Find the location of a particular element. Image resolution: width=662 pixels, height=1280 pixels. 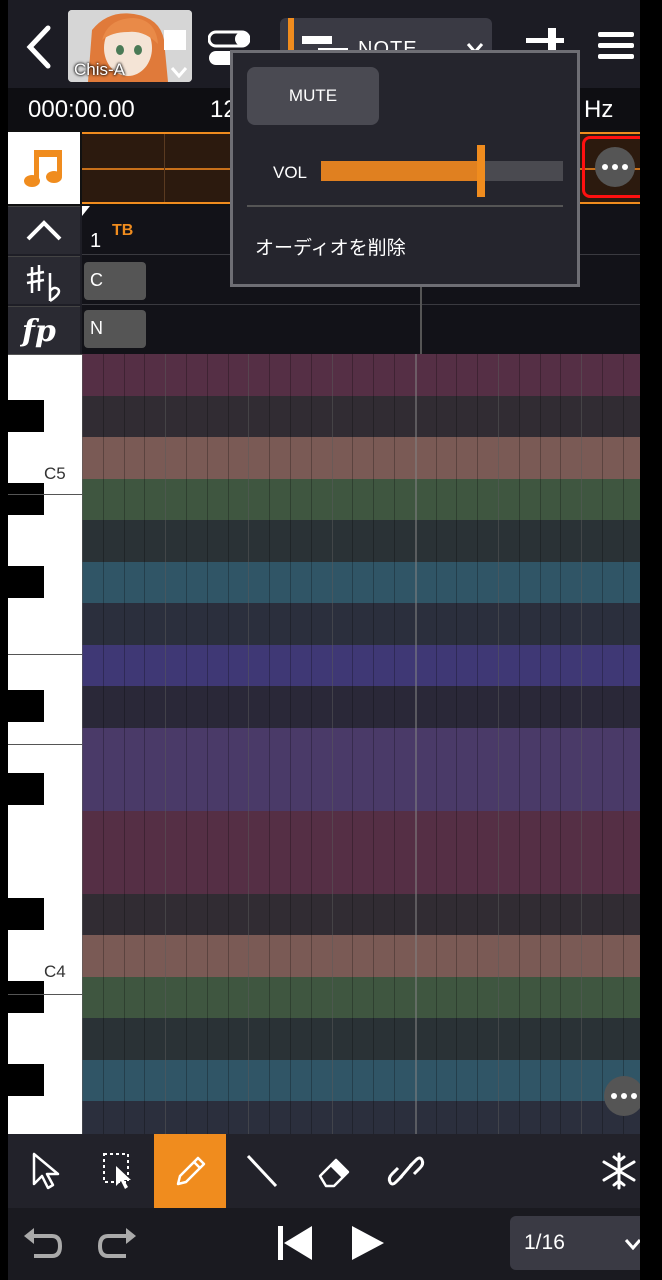

piano-keyboard: C5 C4 is located at coordinates (45, 744).